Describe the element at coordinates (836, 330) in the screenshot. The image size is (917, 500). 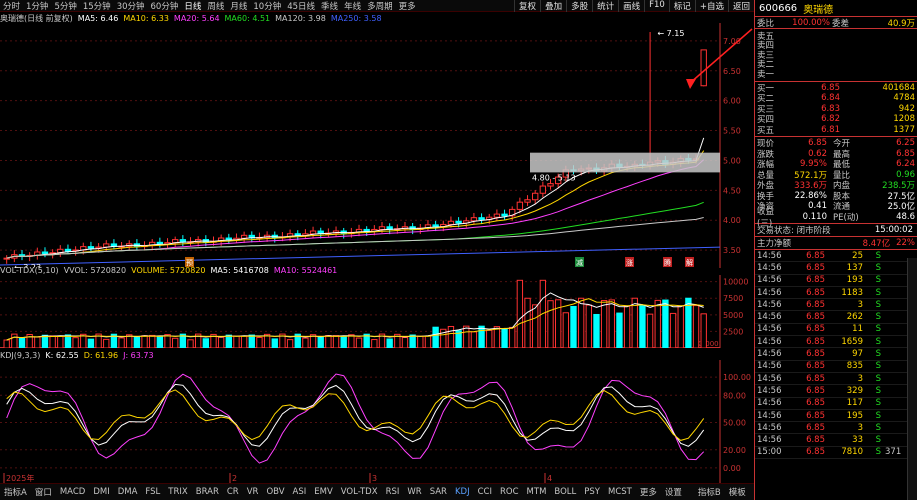
I see `tick-row: 14:56 6.85 11 S` at that location.